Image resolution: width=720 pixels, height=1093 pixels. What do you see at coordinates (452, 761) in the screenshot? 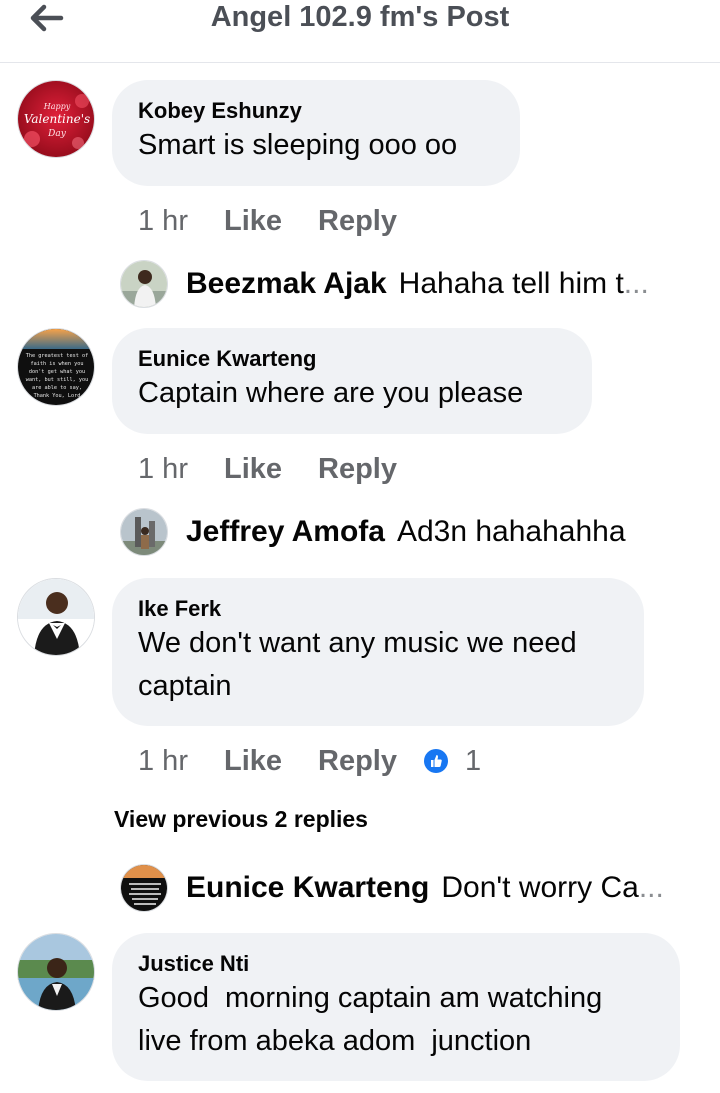
I see `reaction-summary: 1` at bounding box center [452, 761].